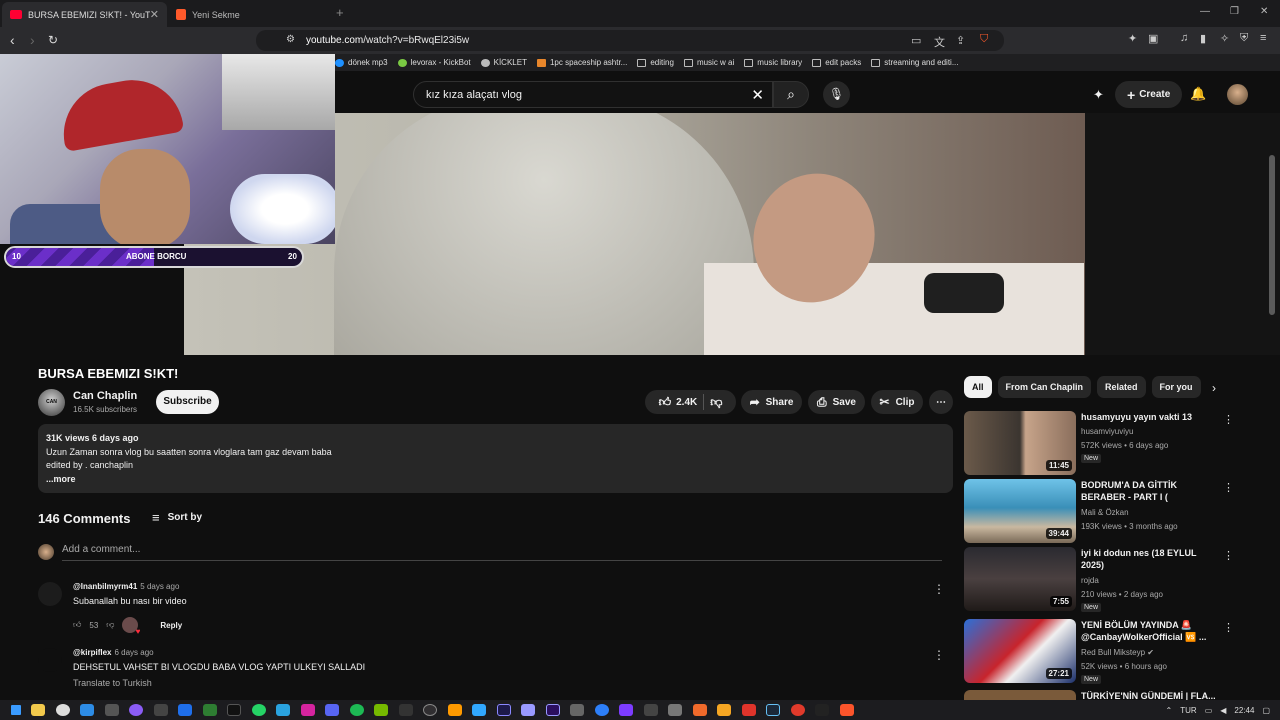 Image resolution: width=1280 pixels, height=720 pixels. Describe the element at coordinates (1184, 38) in the screenshot. I see `music-icon: ♫` at that location.